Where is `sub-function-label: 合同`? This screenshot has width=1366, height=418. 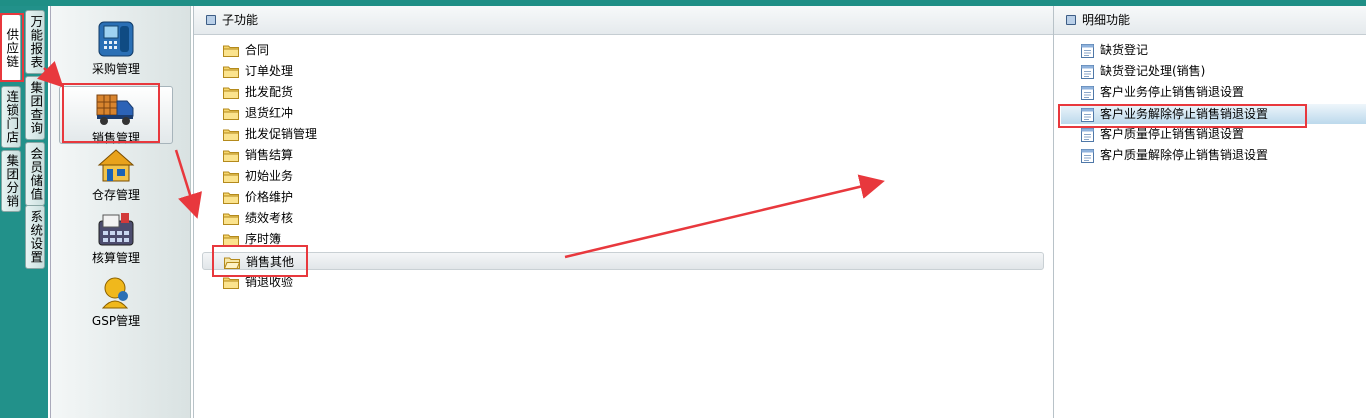 sub-function-label: 合同 is located at coordinates (257, 50).